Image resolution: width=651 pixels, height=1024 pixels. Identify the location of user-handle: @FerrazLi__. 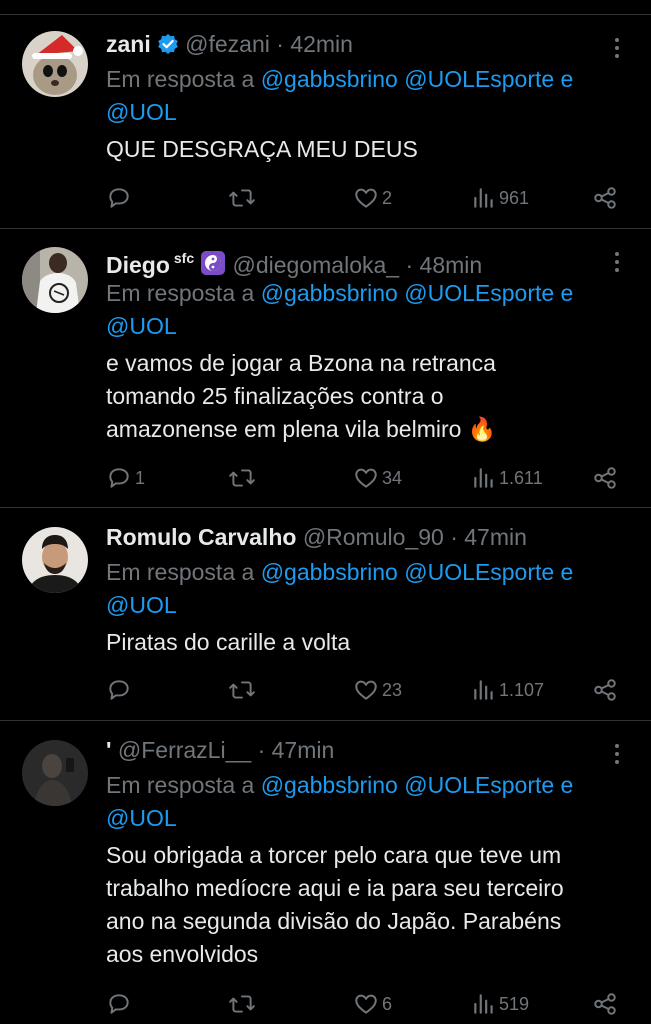
(184, 750).